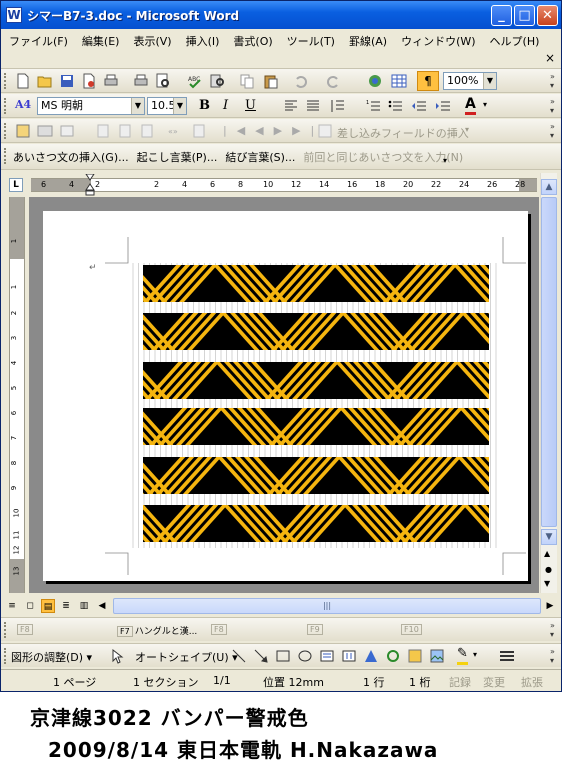  Describe the element at coordinates (412, 629) in the screenshot. I see `fkey-f10: F10` at that location.